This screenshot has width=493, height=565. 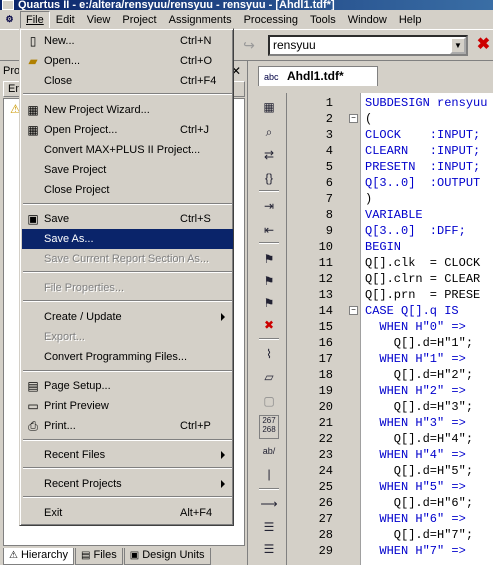 What do you see at coordinates (423, 135) in the screenshot?
I see `code-text: CLOCK :INPUT;` at bounding box center [423, 135].